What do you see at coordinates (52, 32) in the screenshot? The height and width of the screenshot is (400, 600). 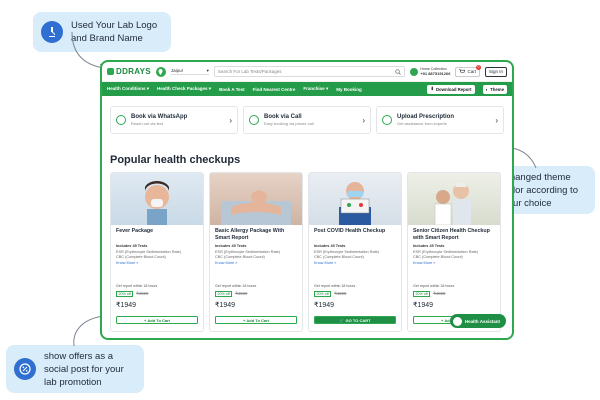 I see `microscope-icon` at bounding box center [52, 32].